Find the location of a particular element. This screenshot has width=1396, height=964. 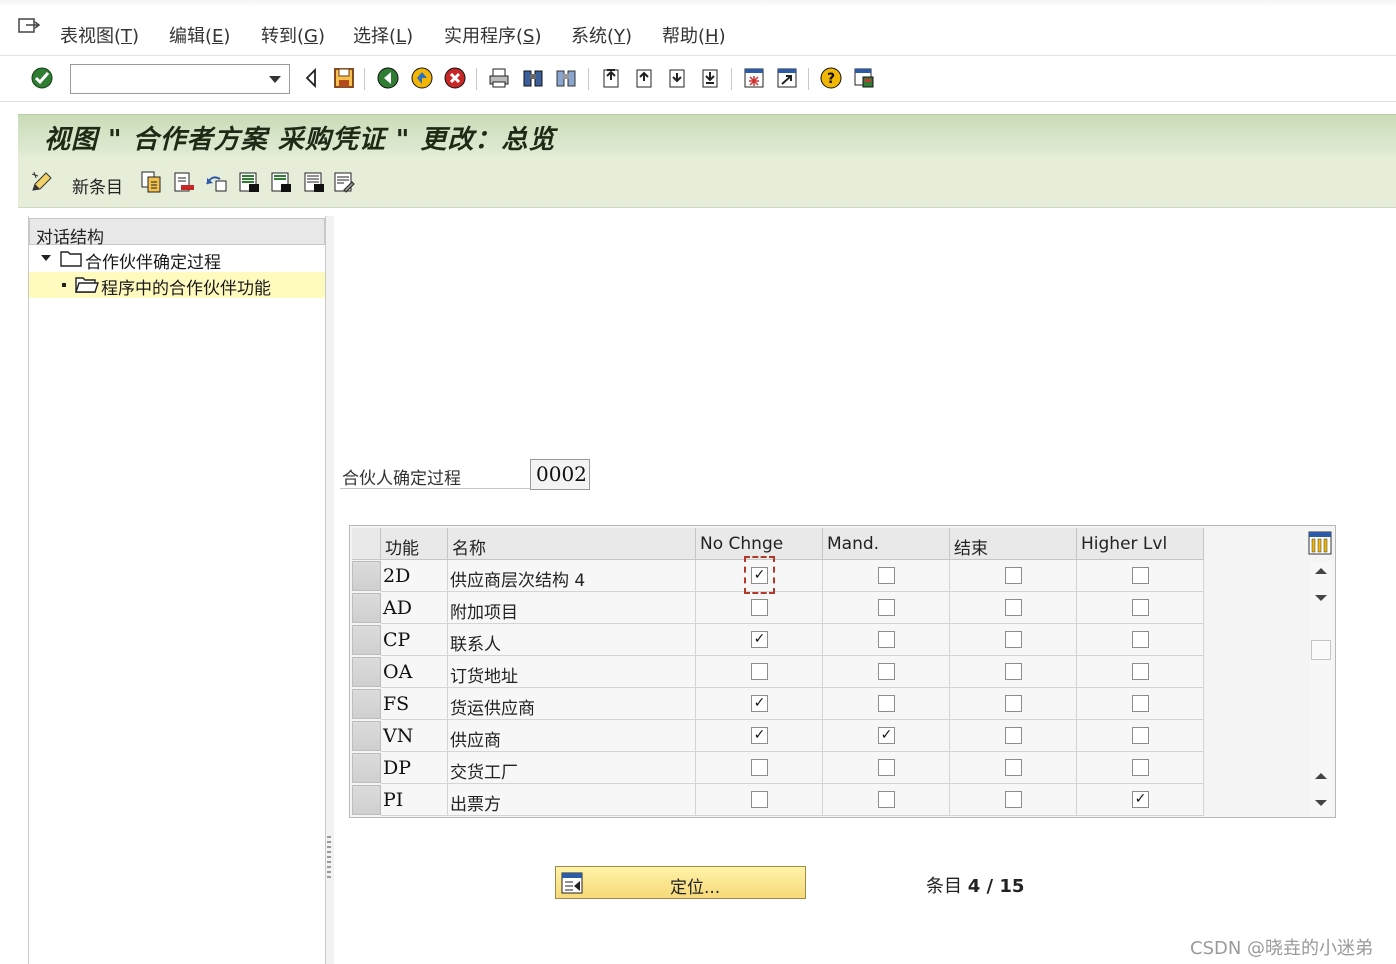

tree-item-partner-functions: 程序中的合作伙伴功能 is located at coordinates (177, 285).